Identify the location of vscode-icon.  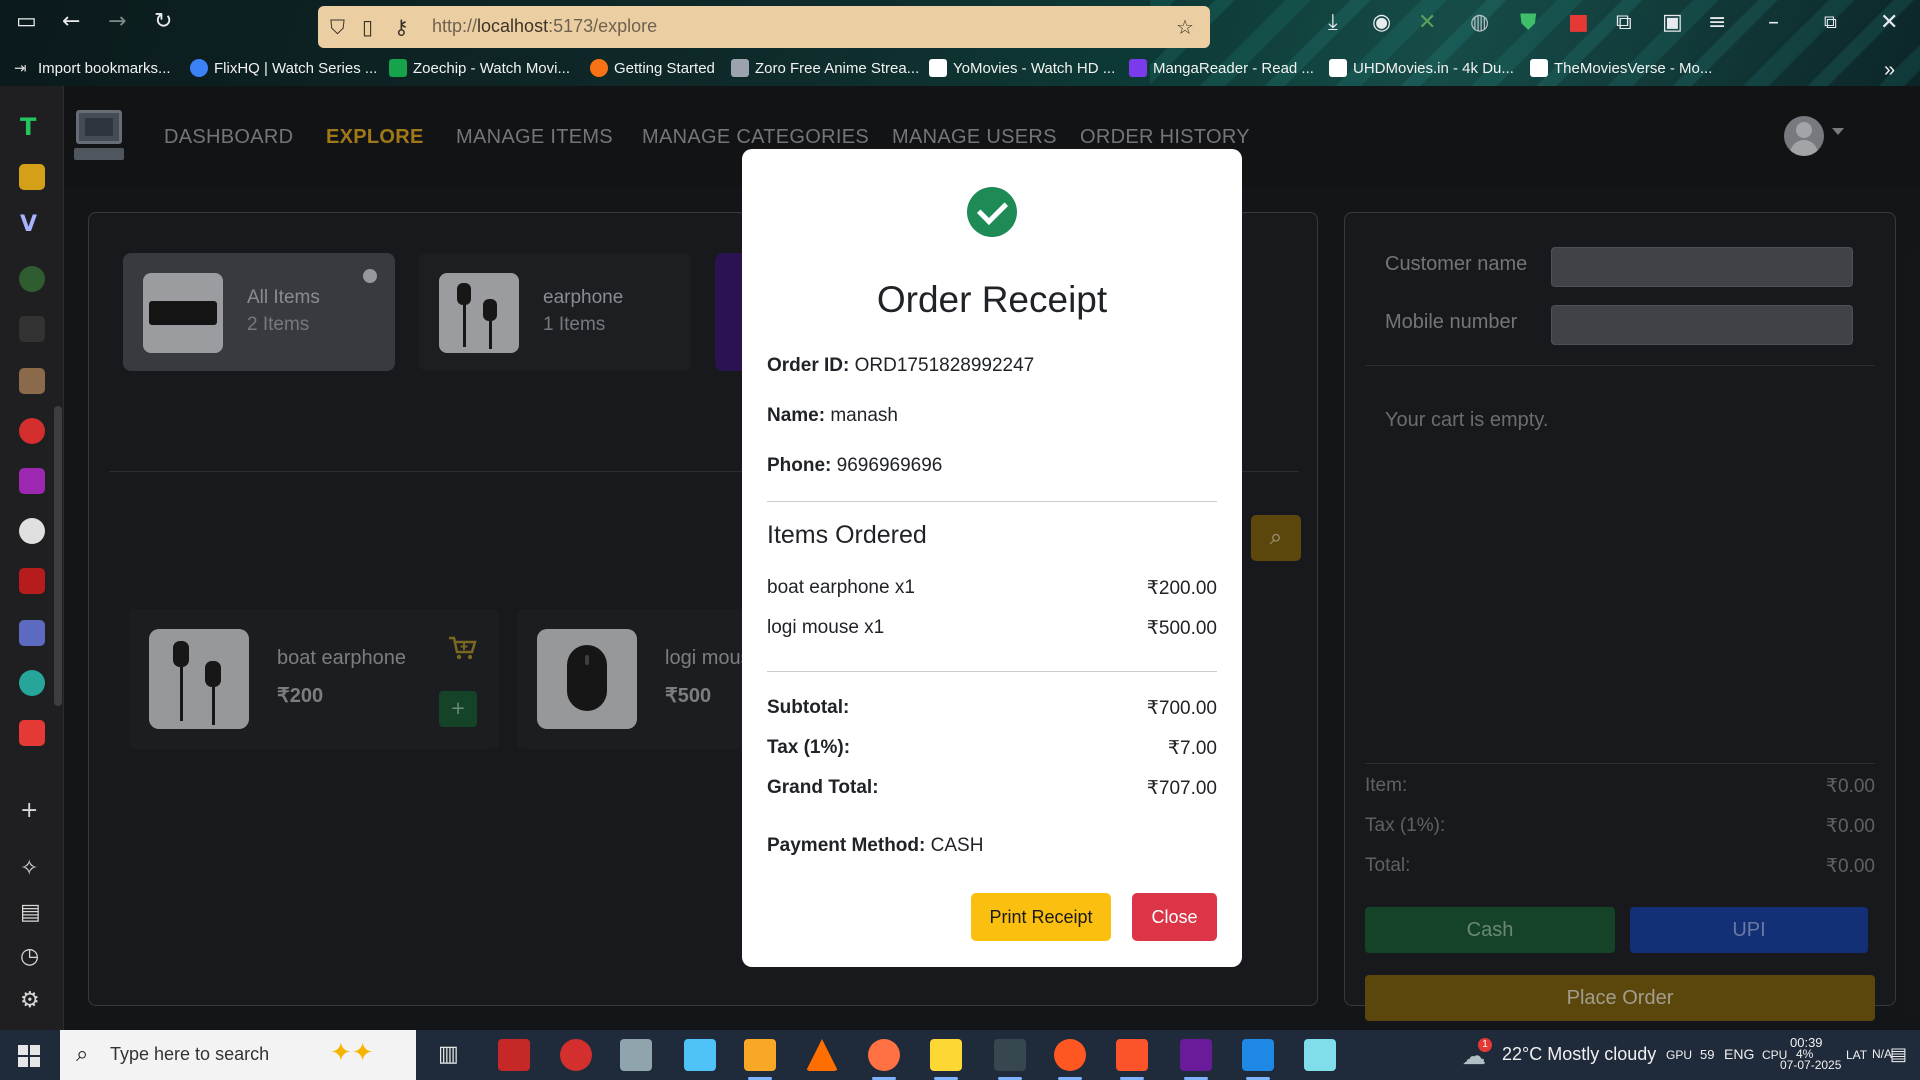
(1258, 1059).